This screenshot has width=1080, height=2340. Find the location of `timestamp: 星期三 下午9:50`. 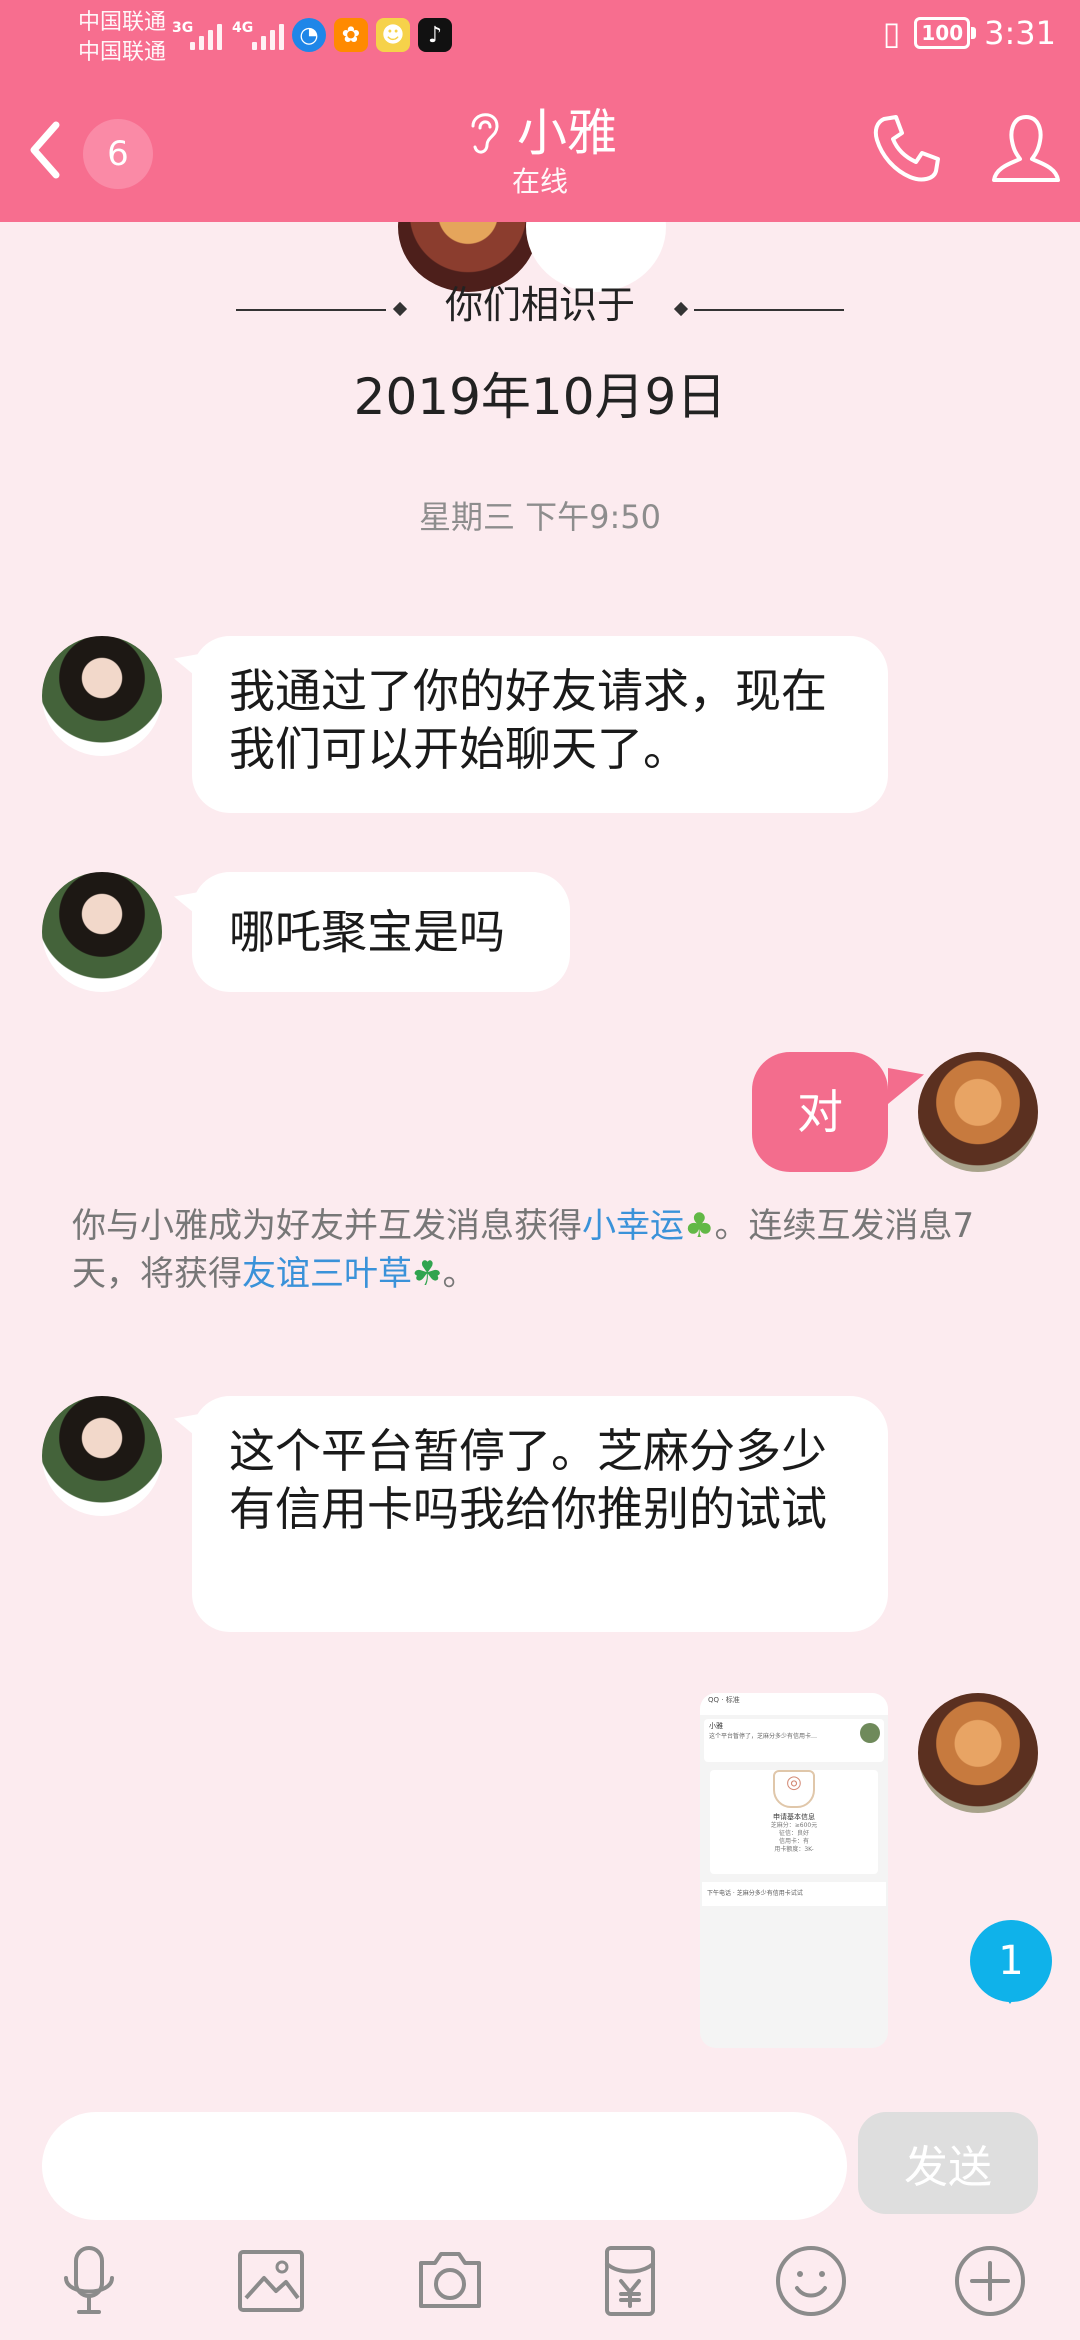

timestamp: 星期三 下午9:50 is located at coordinates (540, 517).